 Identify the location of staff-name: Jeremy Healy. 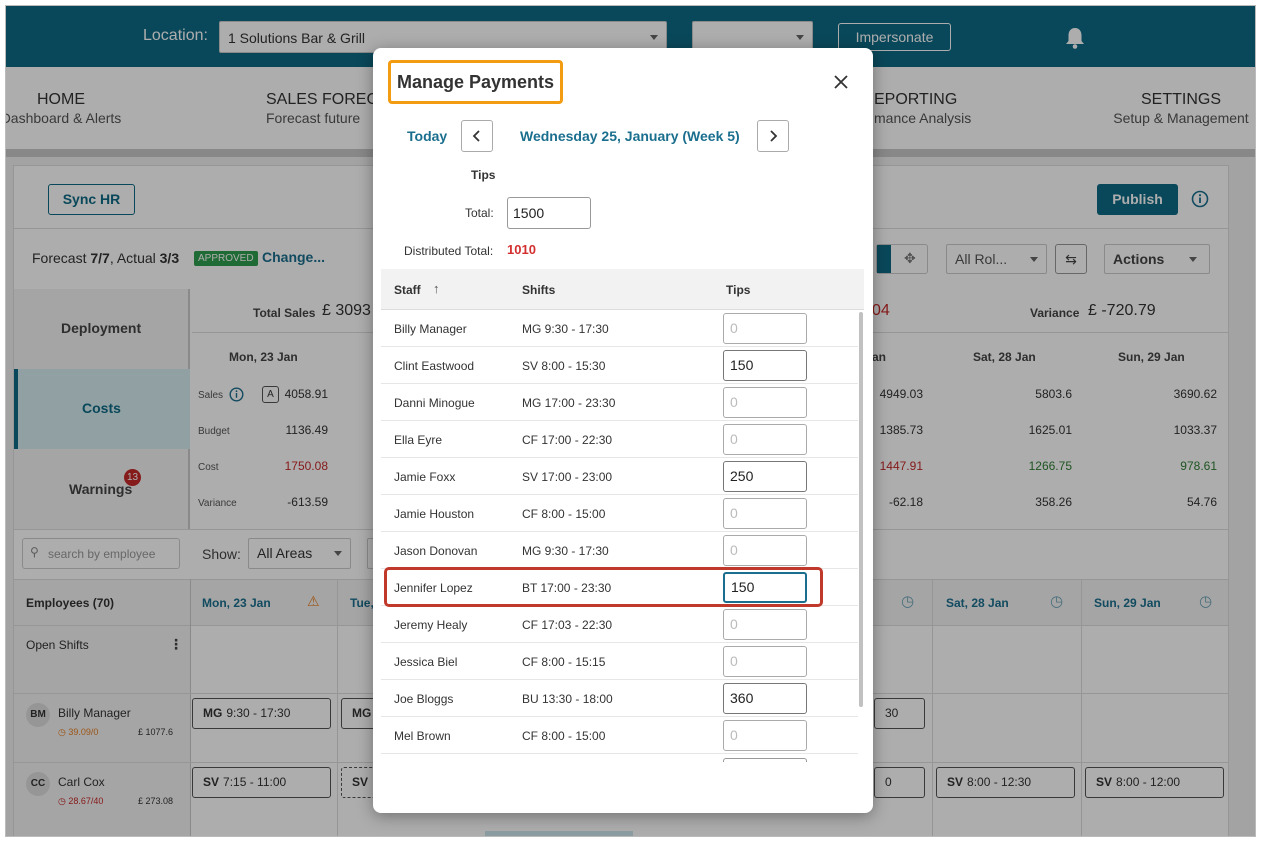
(431, 625).